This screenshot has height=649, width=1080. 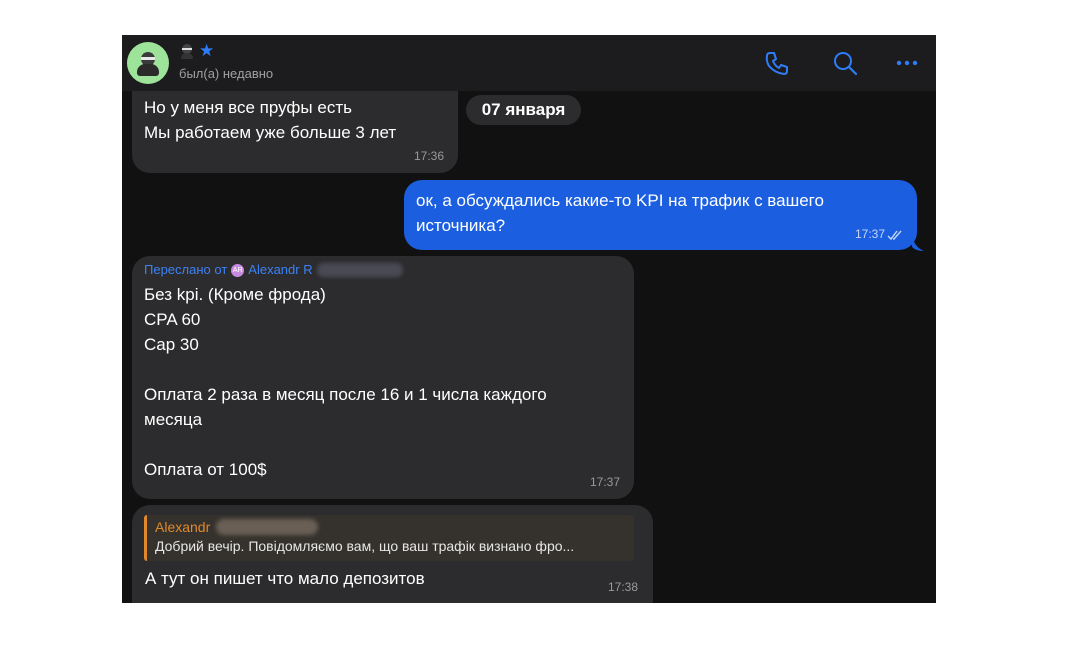 I want to click on message-line: месяца, so click(x=173, y=419).